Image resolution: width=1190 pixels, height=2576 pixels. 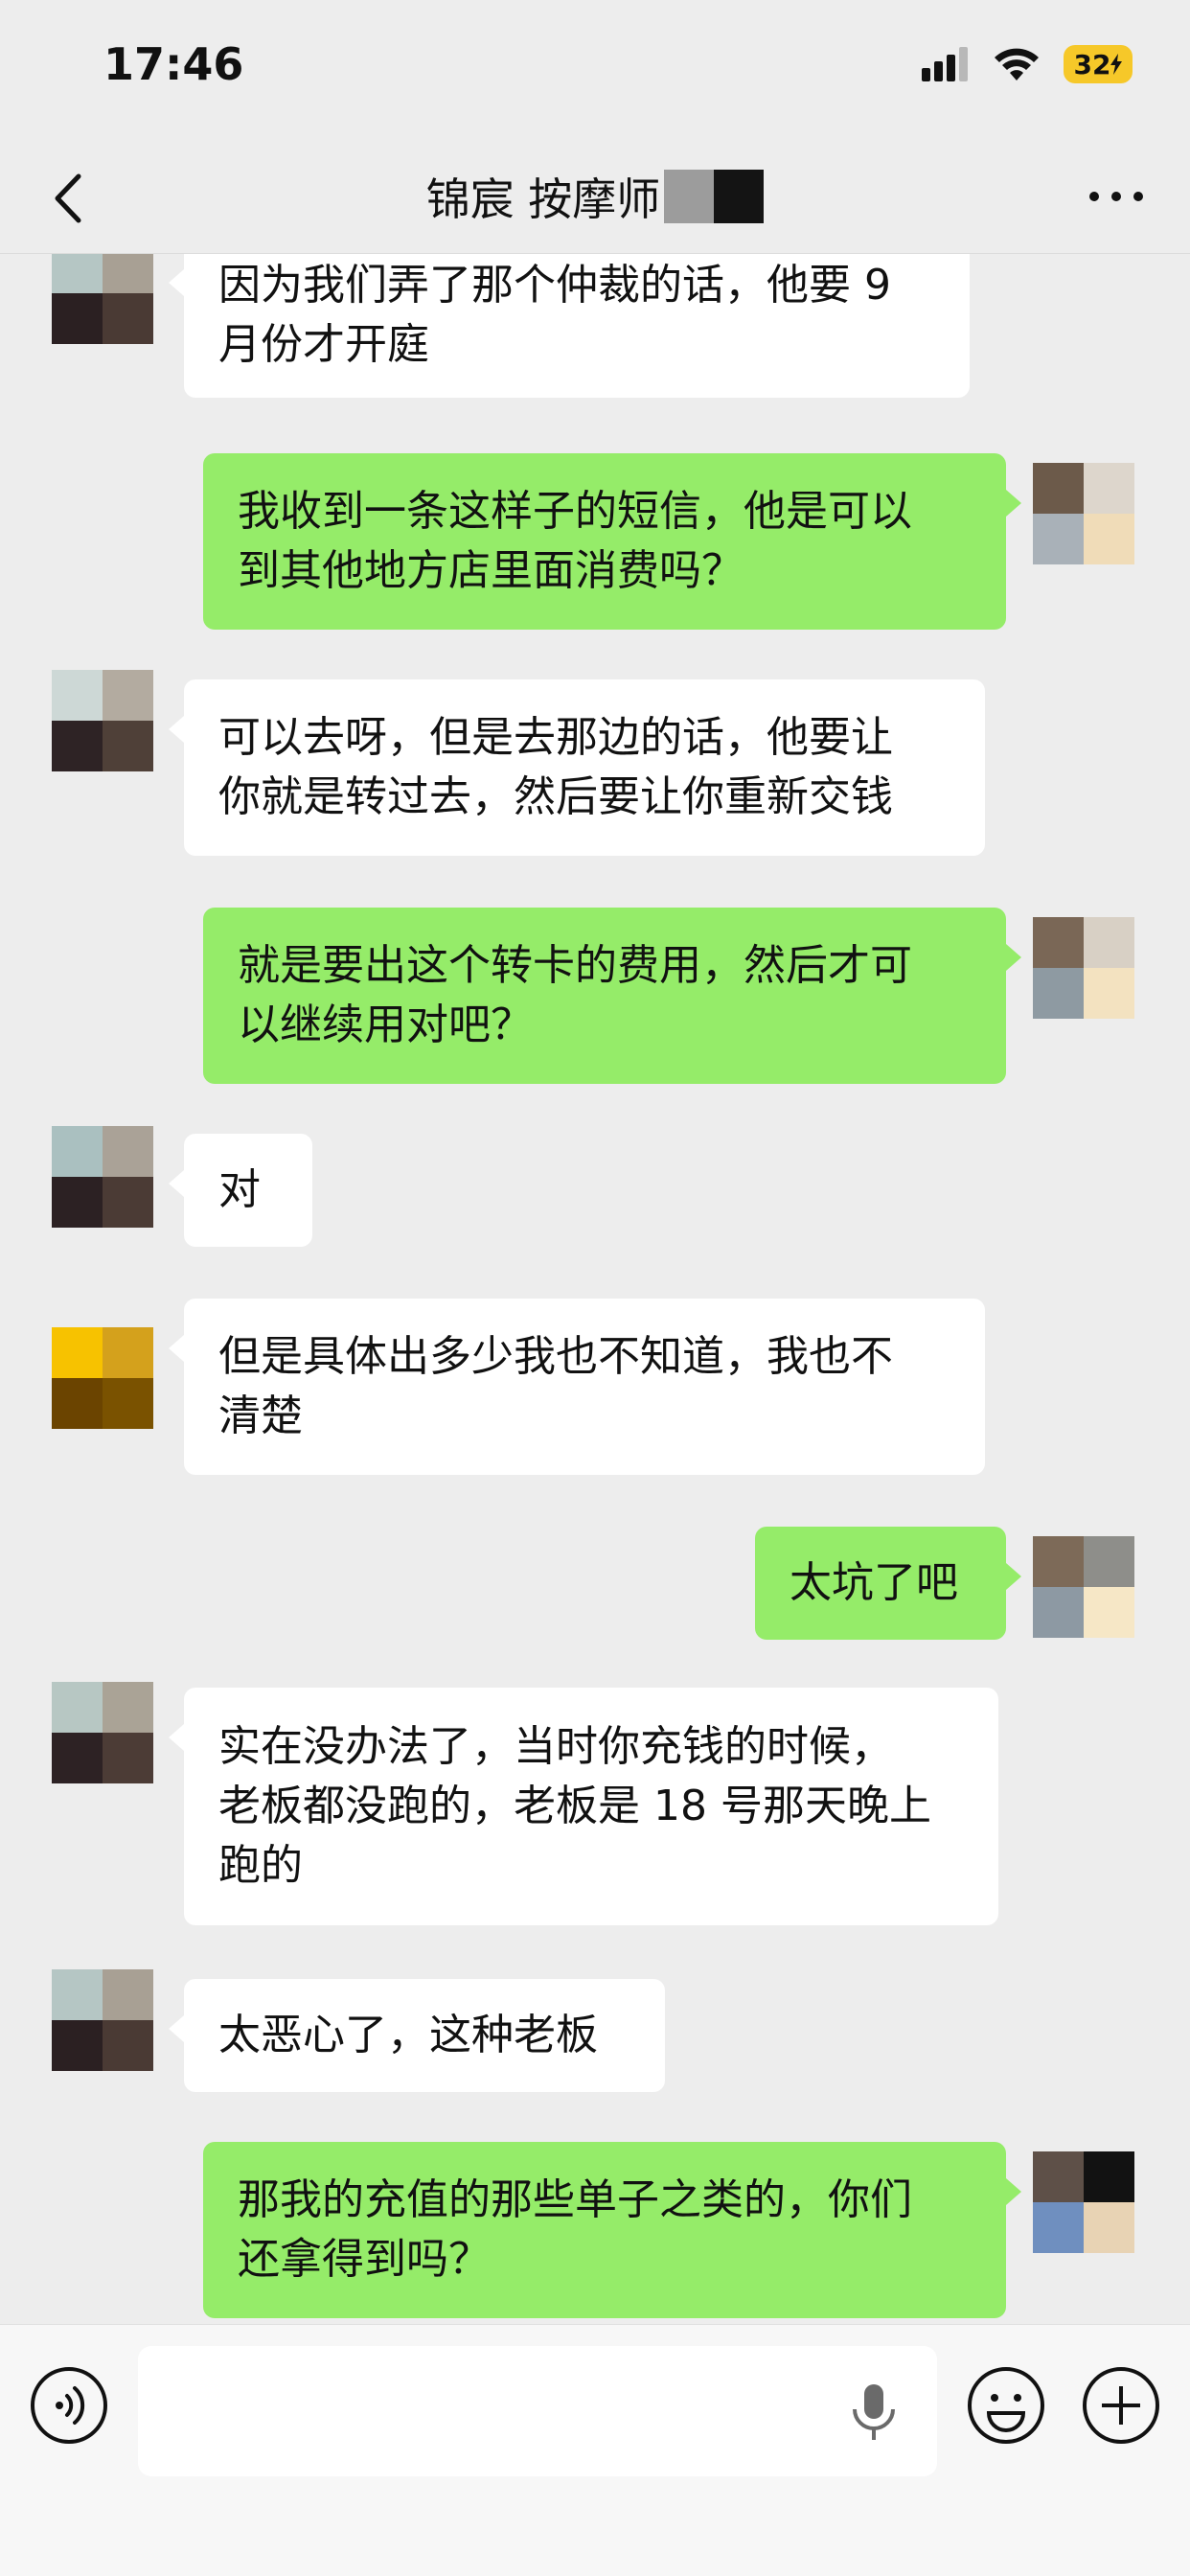 What do you see at coordinates (556, 796) in the screenshot?
I see `message-line: 你就是转过去，然后要让你重新交钱` at bounding box center [556, 796].